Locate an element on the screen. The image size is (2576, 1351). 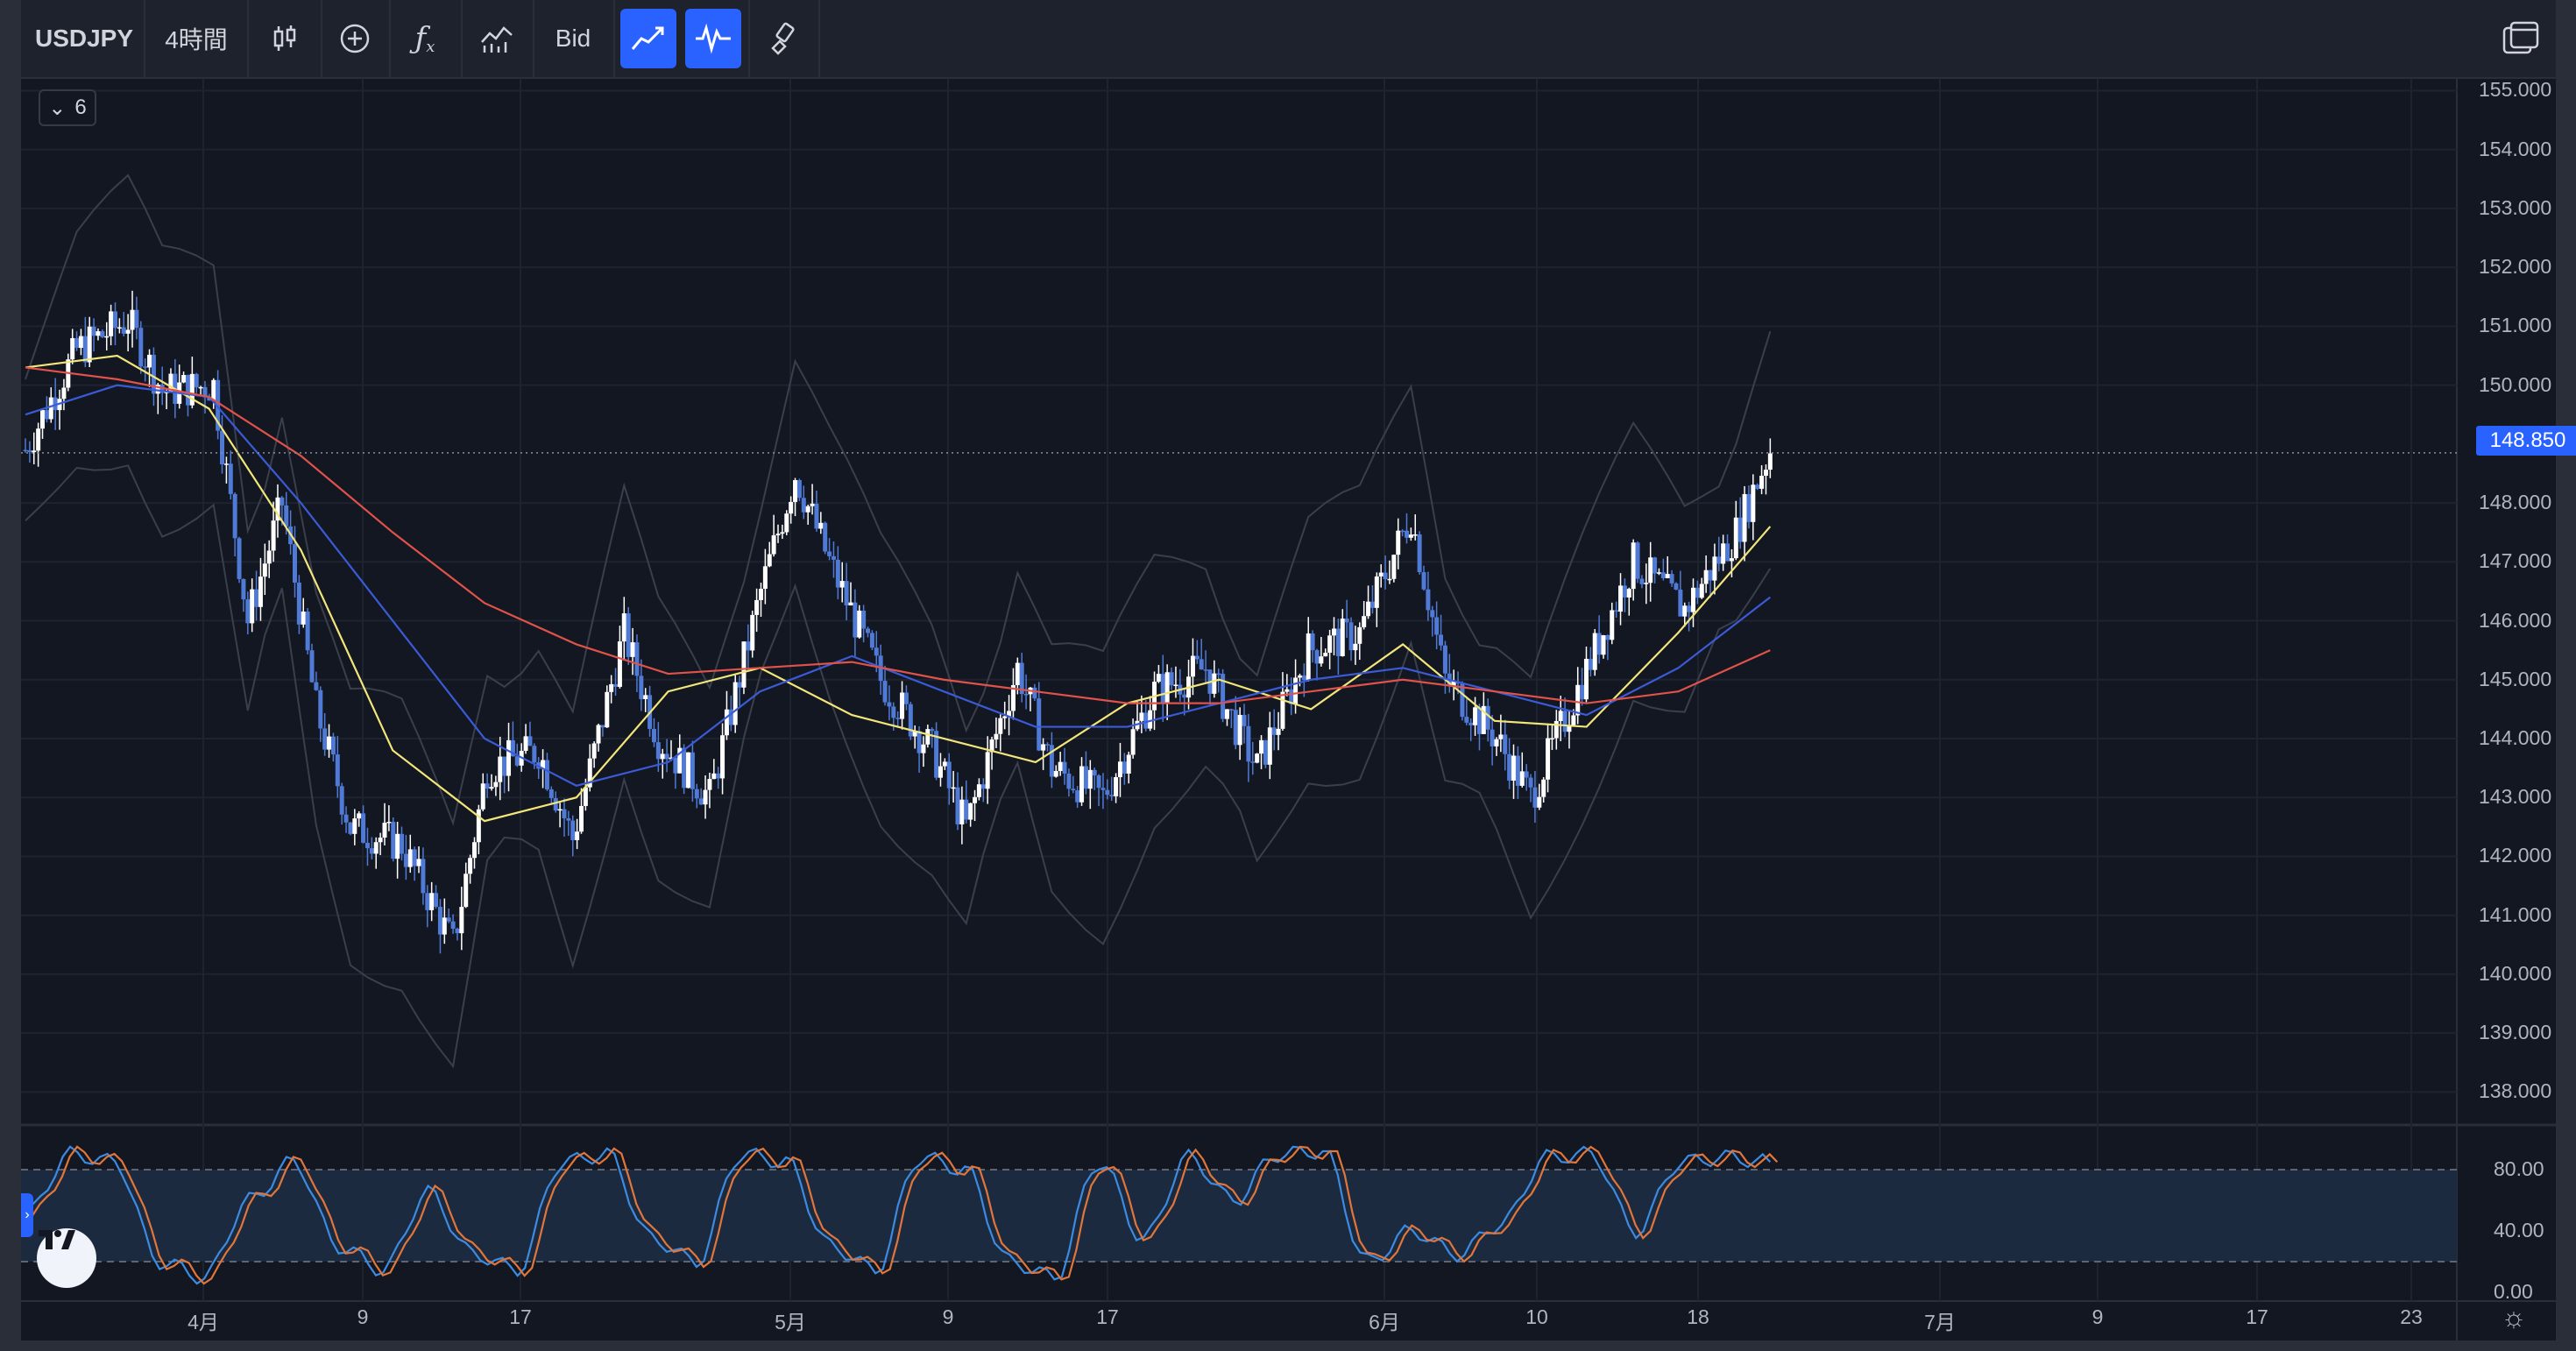
add-compare-icon is located at coordinates (355, 38).